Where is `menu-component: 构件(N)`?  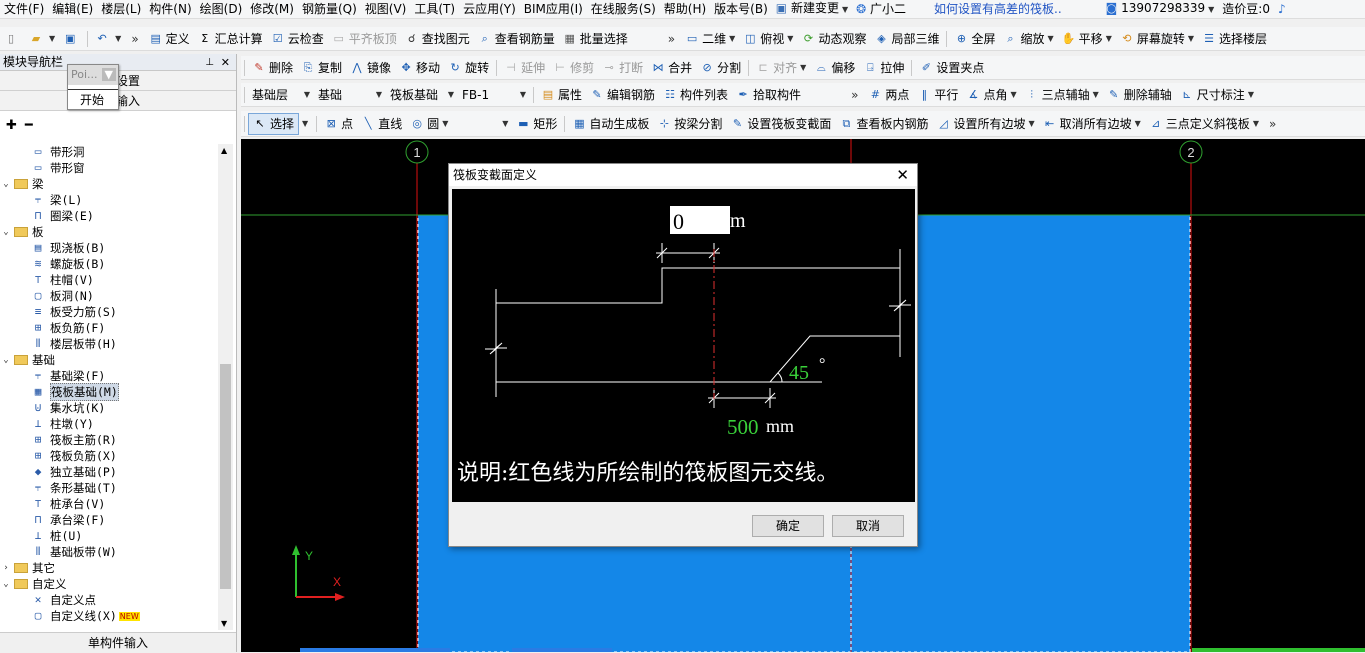
menu-component: 构件(N) is located at coordinates (170, 9).